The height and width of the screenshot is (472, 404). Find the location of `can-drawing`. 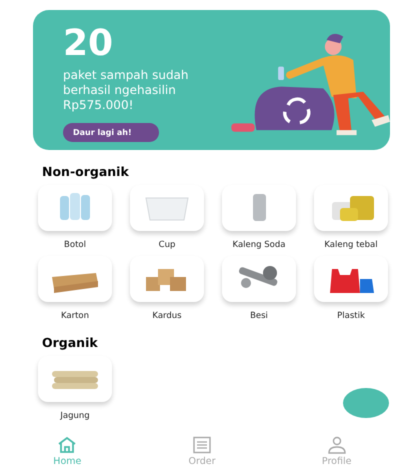

can-drawing is located at coordinates (259, 207).